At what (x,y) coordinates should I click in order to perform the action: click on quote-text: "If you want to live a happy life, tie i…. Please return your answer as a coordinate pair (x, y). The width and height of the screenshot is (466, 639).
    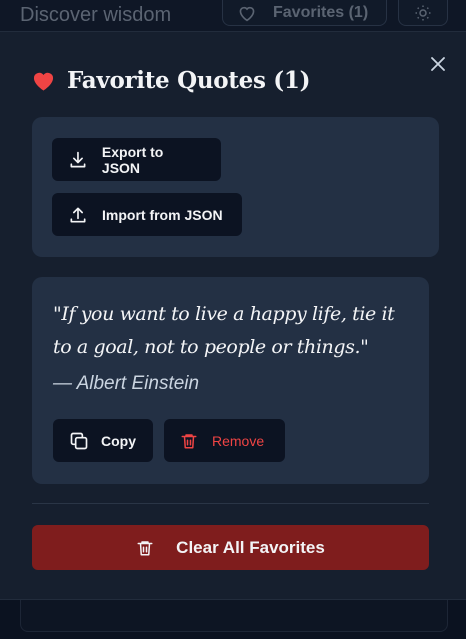
    Looking at the image, I should click on (224, 330).